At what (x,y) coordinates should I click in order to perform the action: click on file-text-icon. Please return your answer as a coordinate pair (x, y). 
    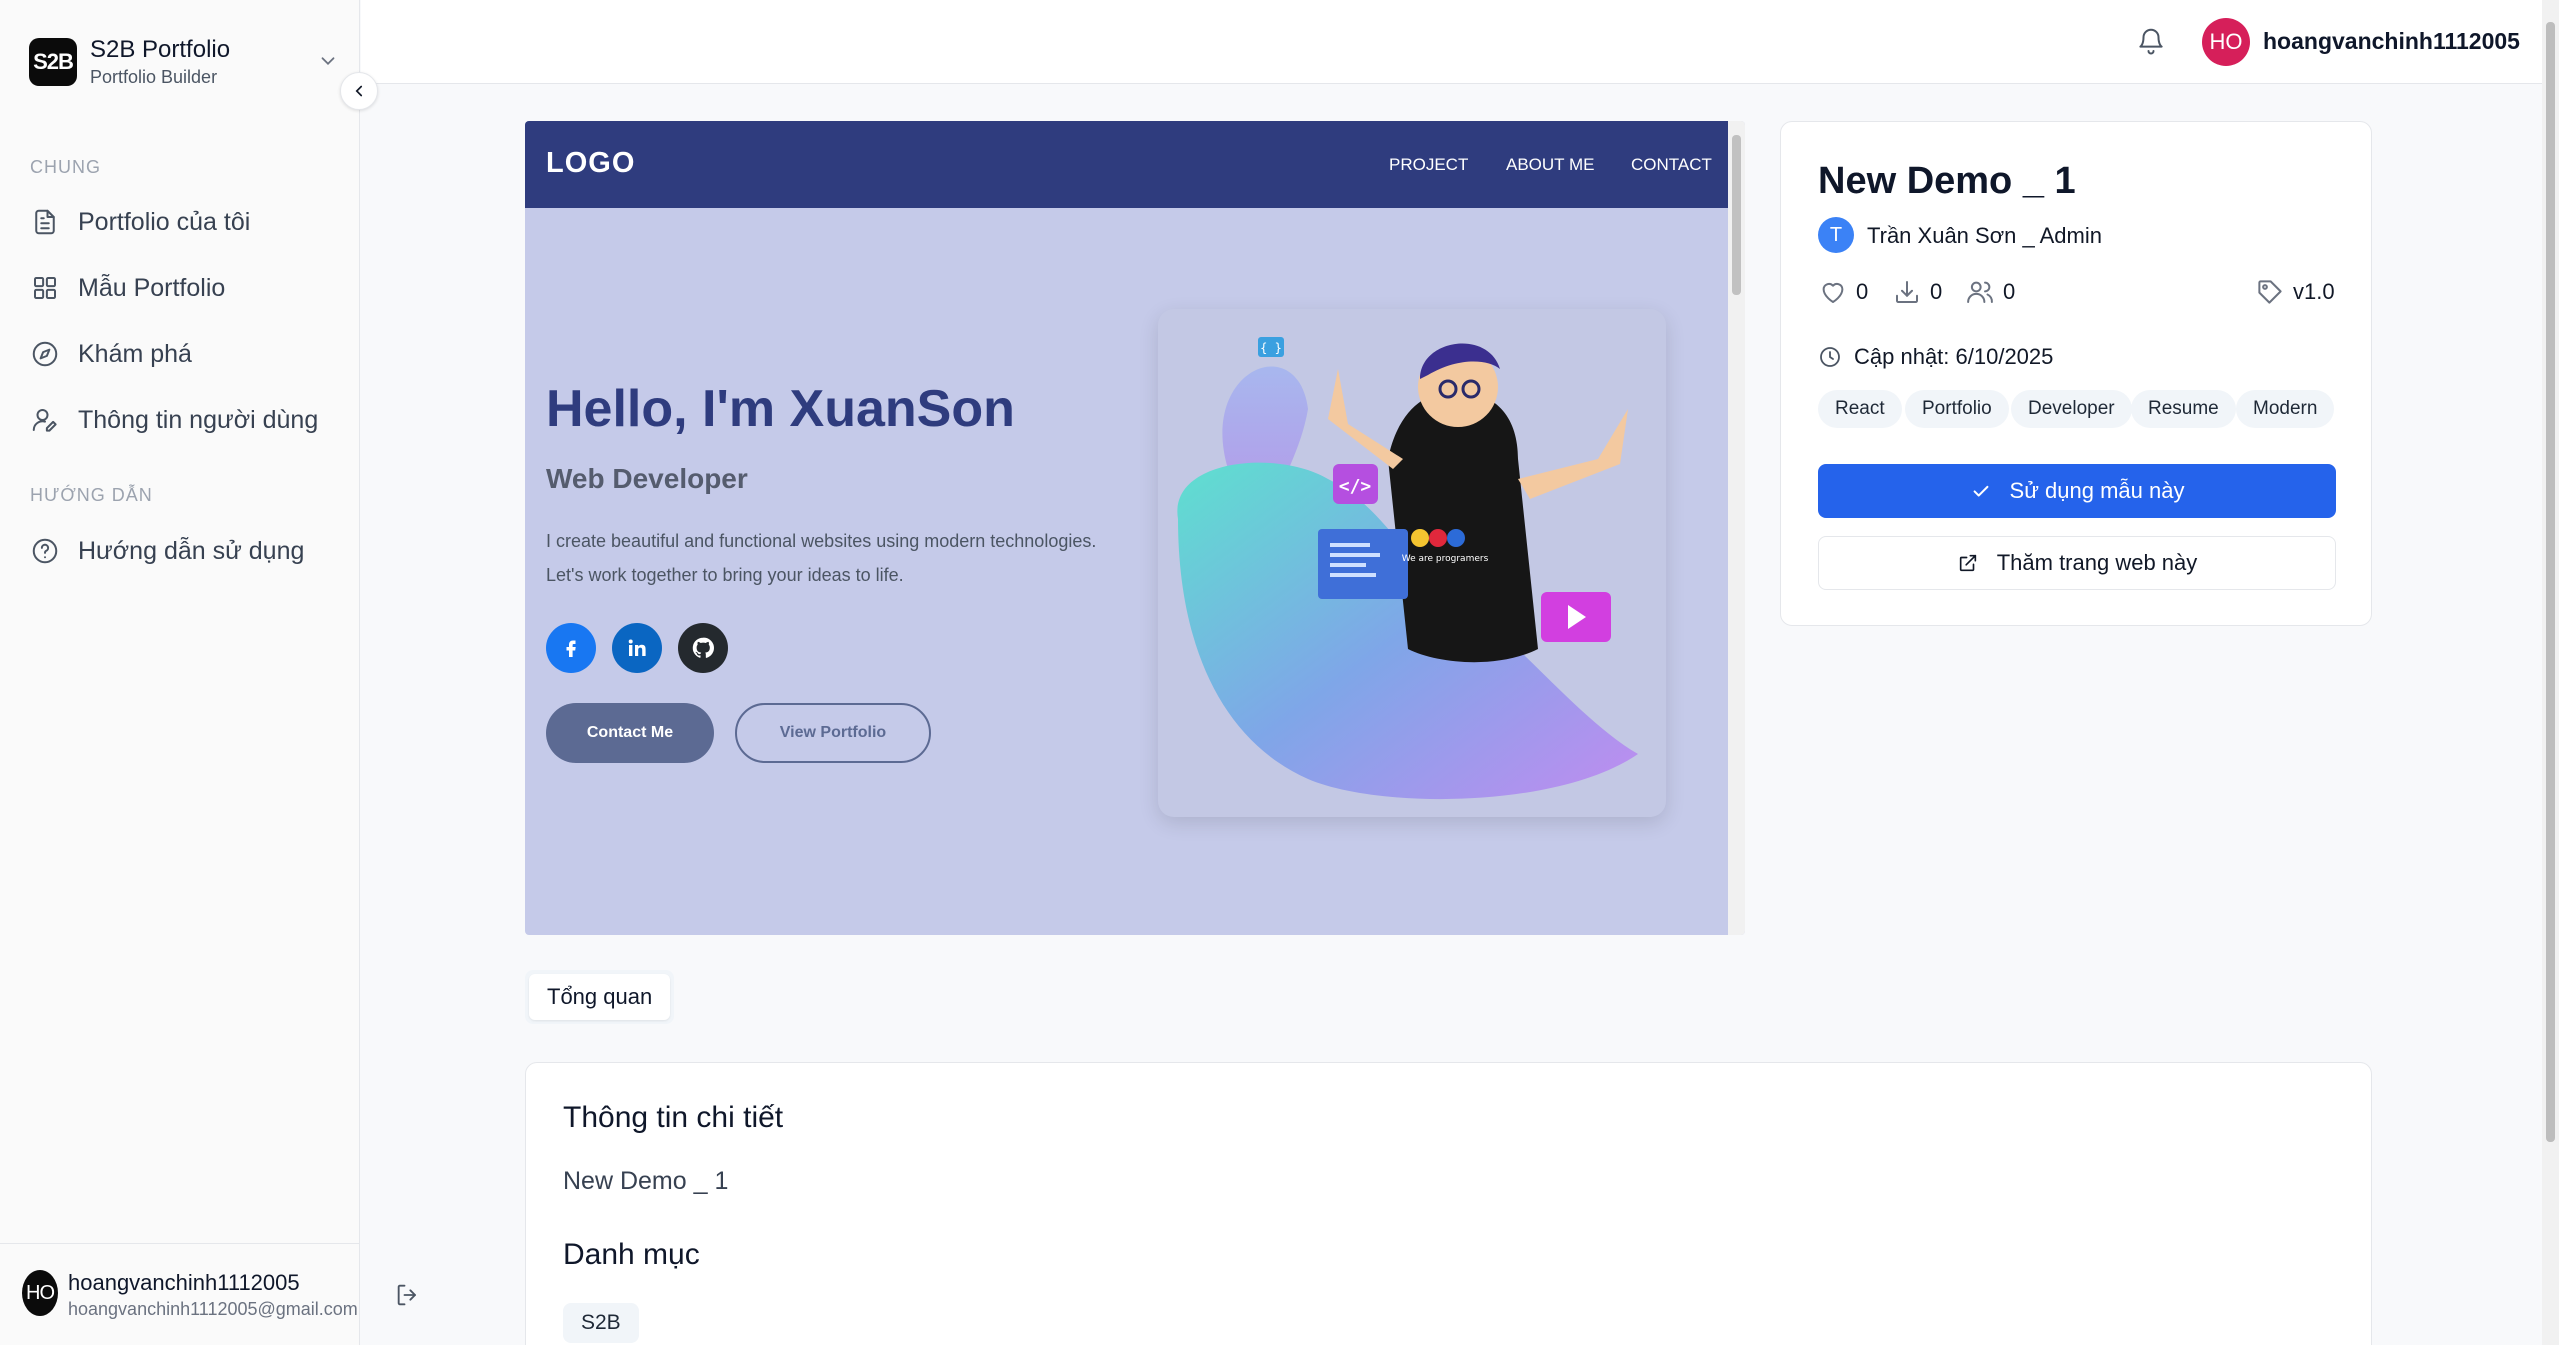
    Looking at the image, I should click on (45, 222).